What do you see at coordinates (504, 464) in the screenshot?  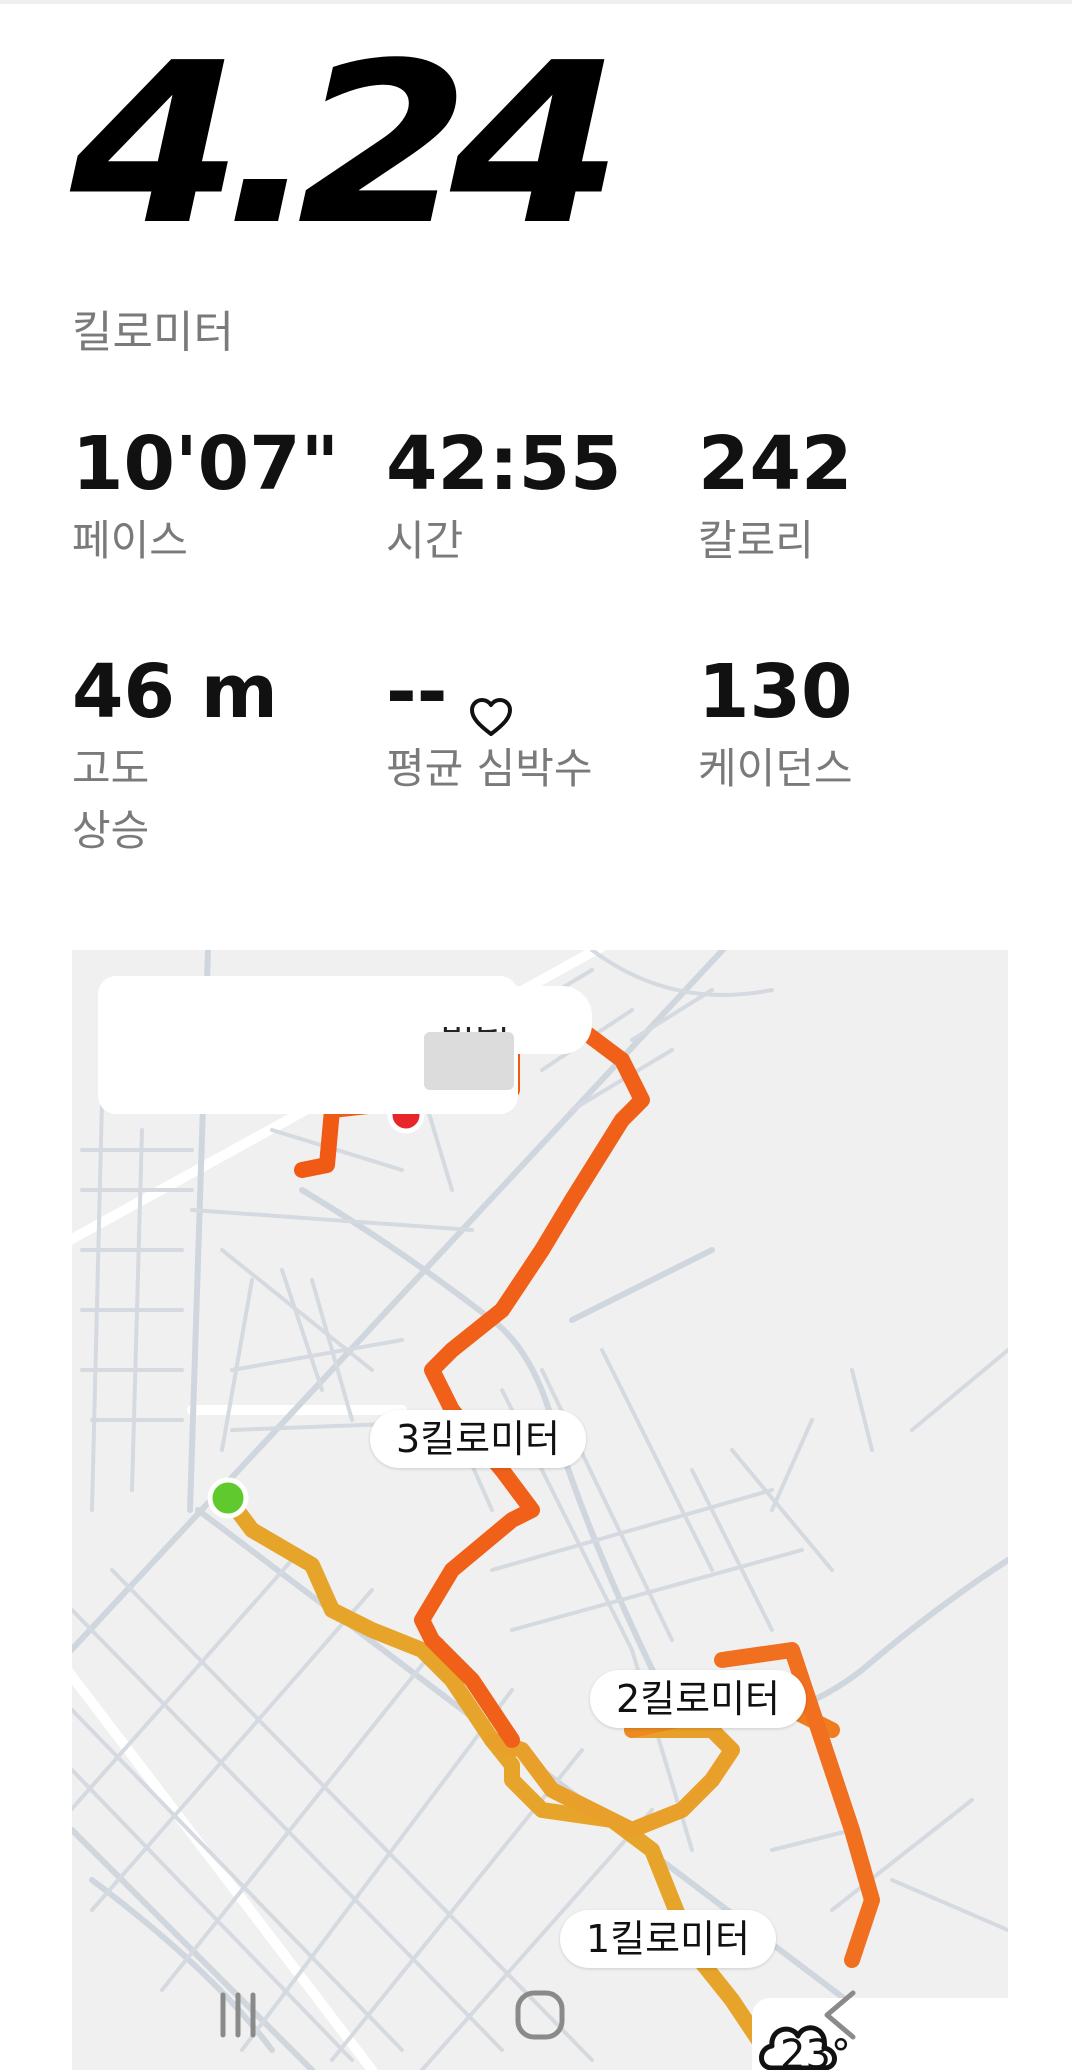 I see `stat-time-value: 42:55` at bounding box center [504, 464].